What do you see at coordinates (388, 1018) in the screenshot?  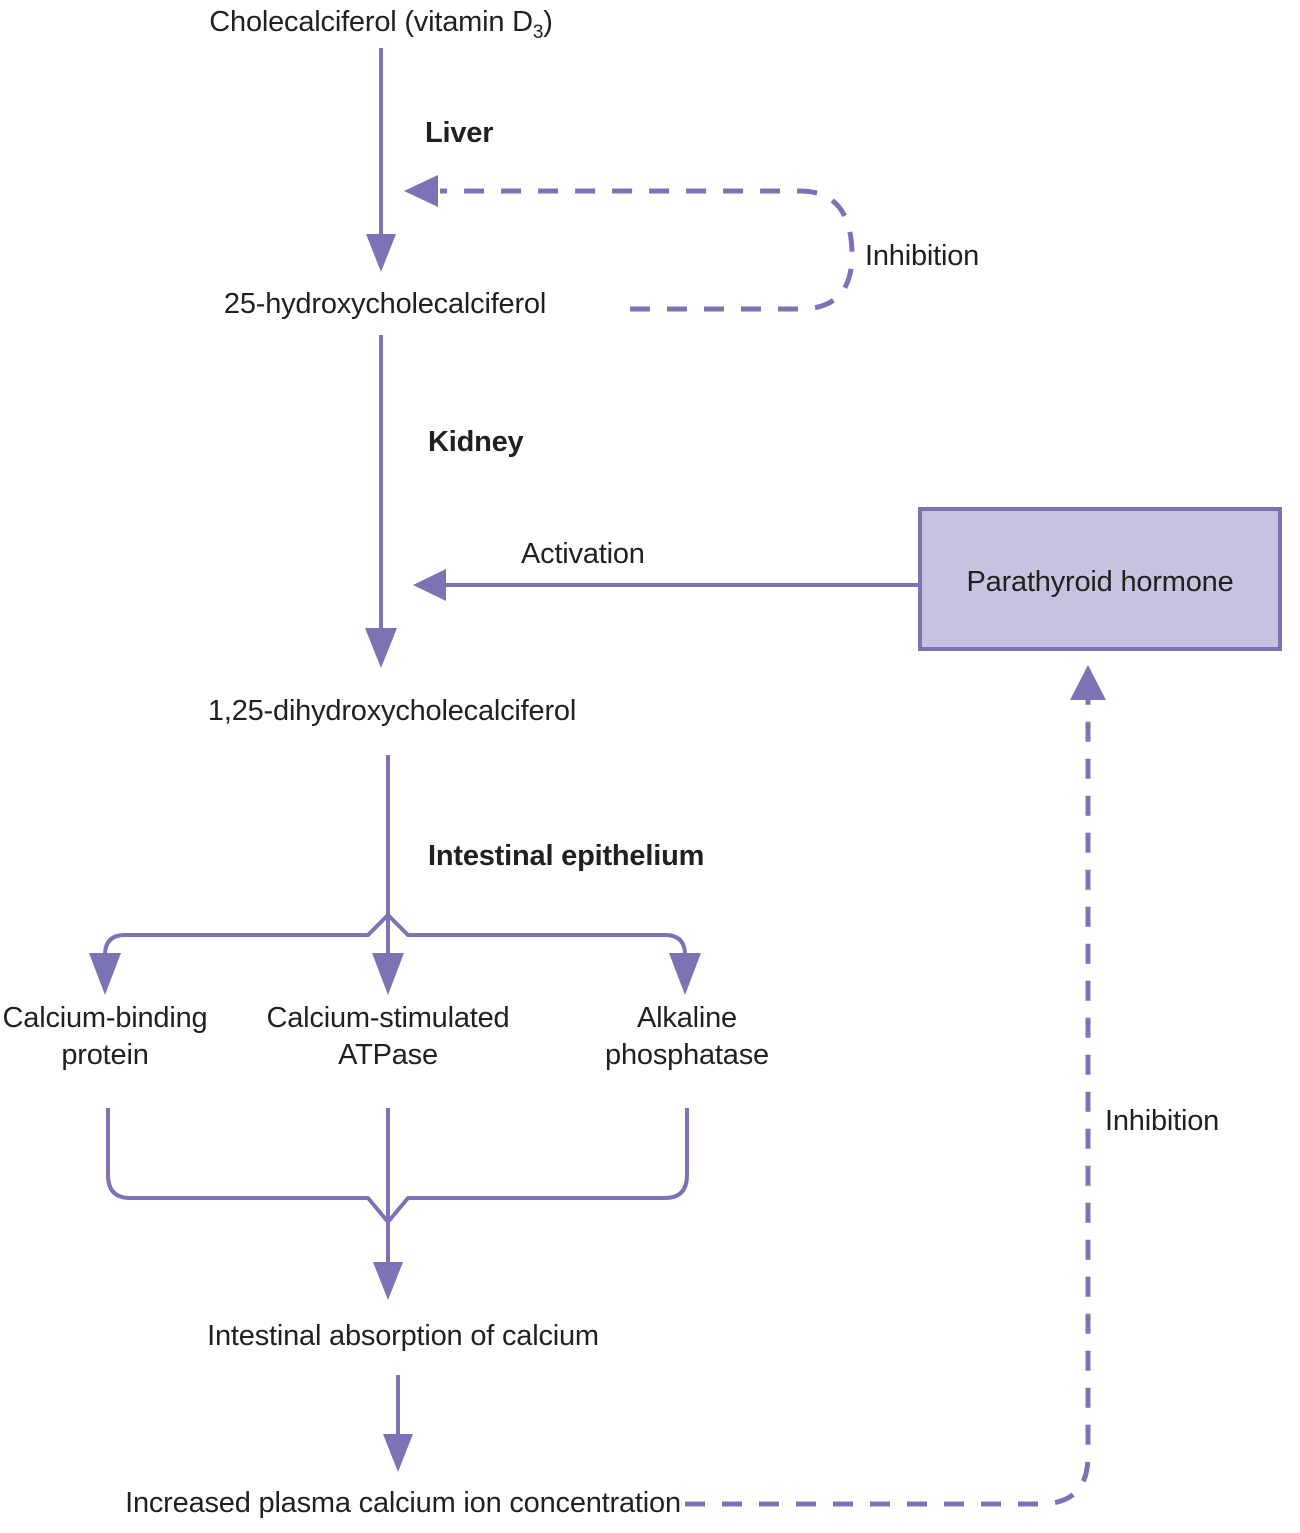 I see `calcium-stimulated-atpase-line1: Calcium-stimulated` at bounding box center [388, 1018].